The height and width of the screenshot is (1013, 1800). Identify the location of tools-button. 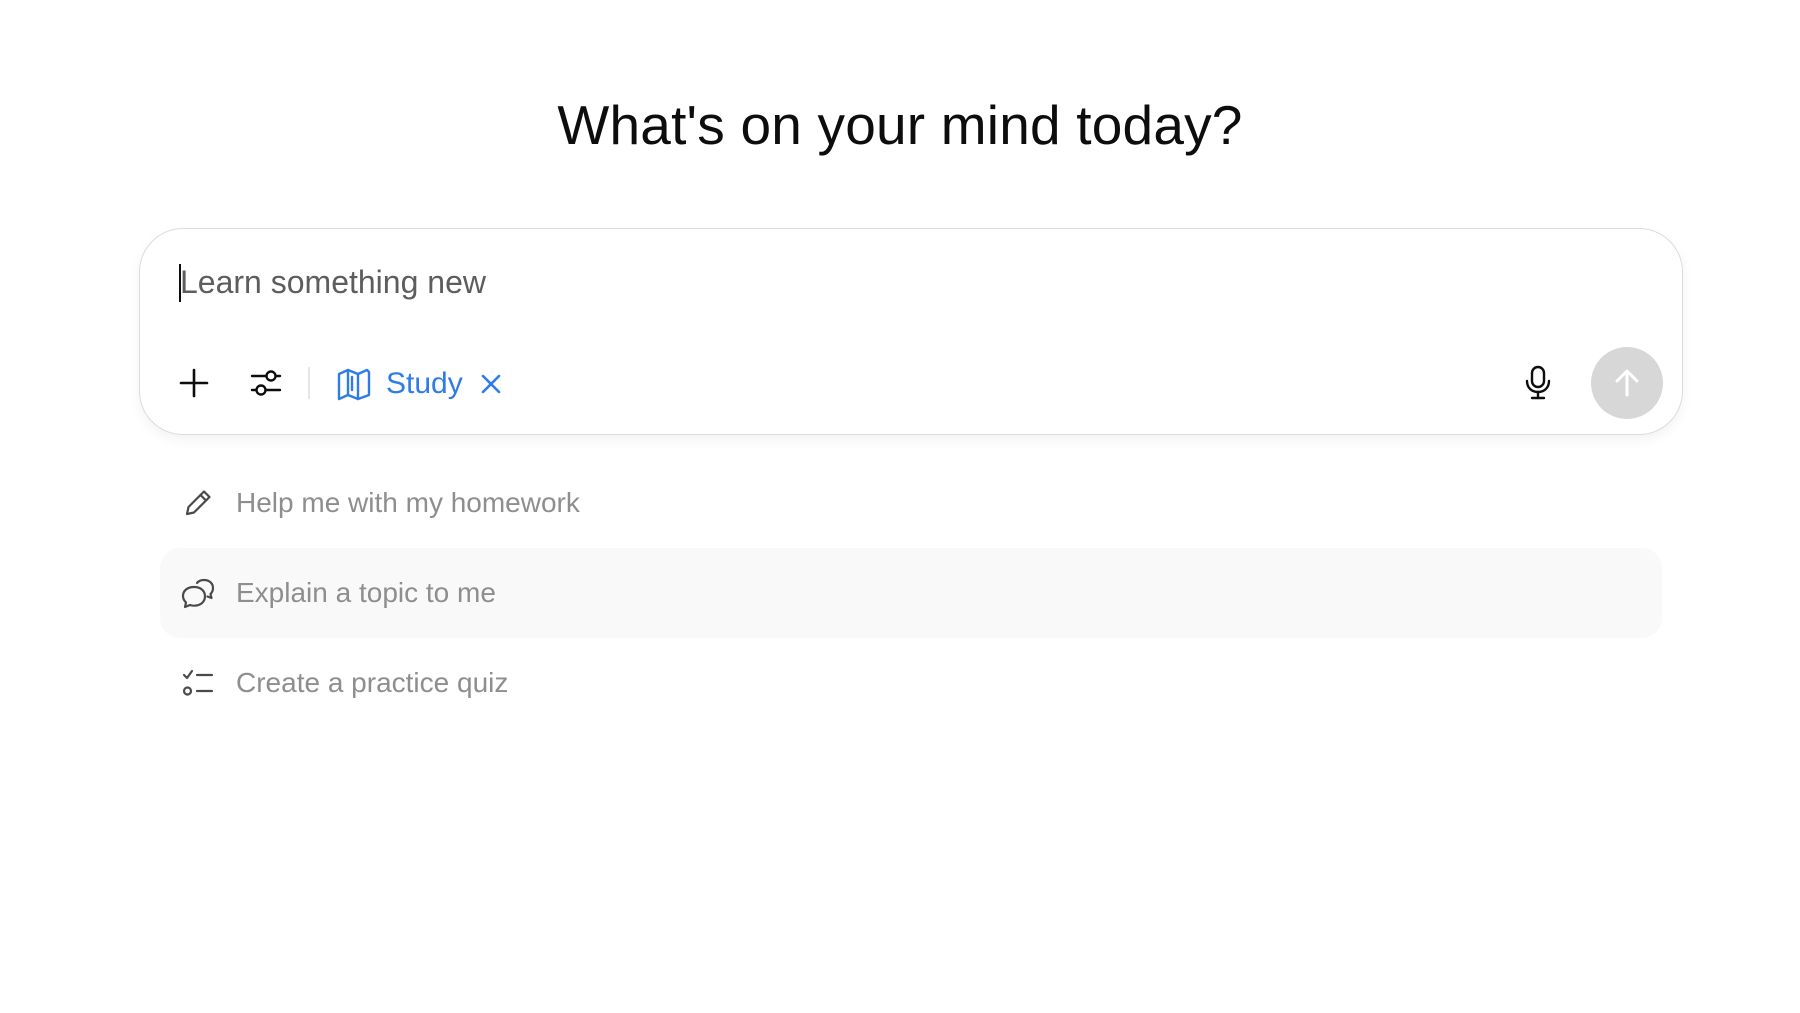
(266, 383).